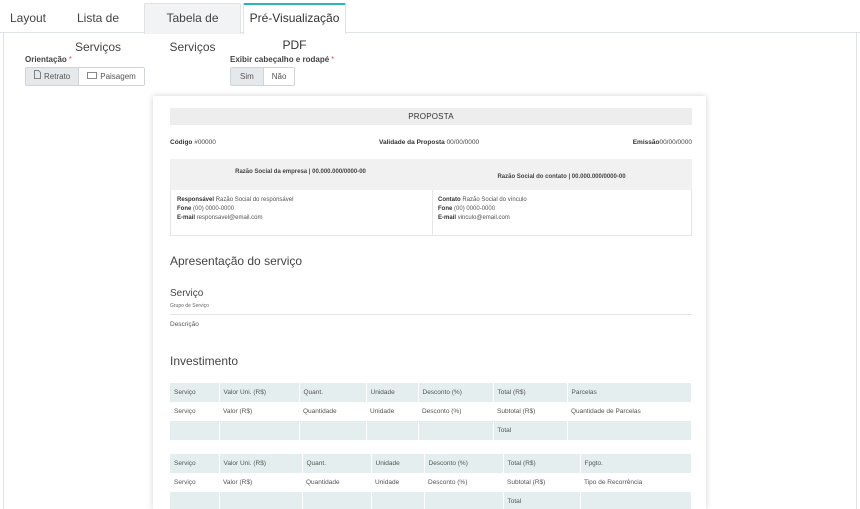 The width and height of the screenshot is (860, 509). I want to click on proposal-issue-date: Emissão00/00/0000, so click(662, 142).